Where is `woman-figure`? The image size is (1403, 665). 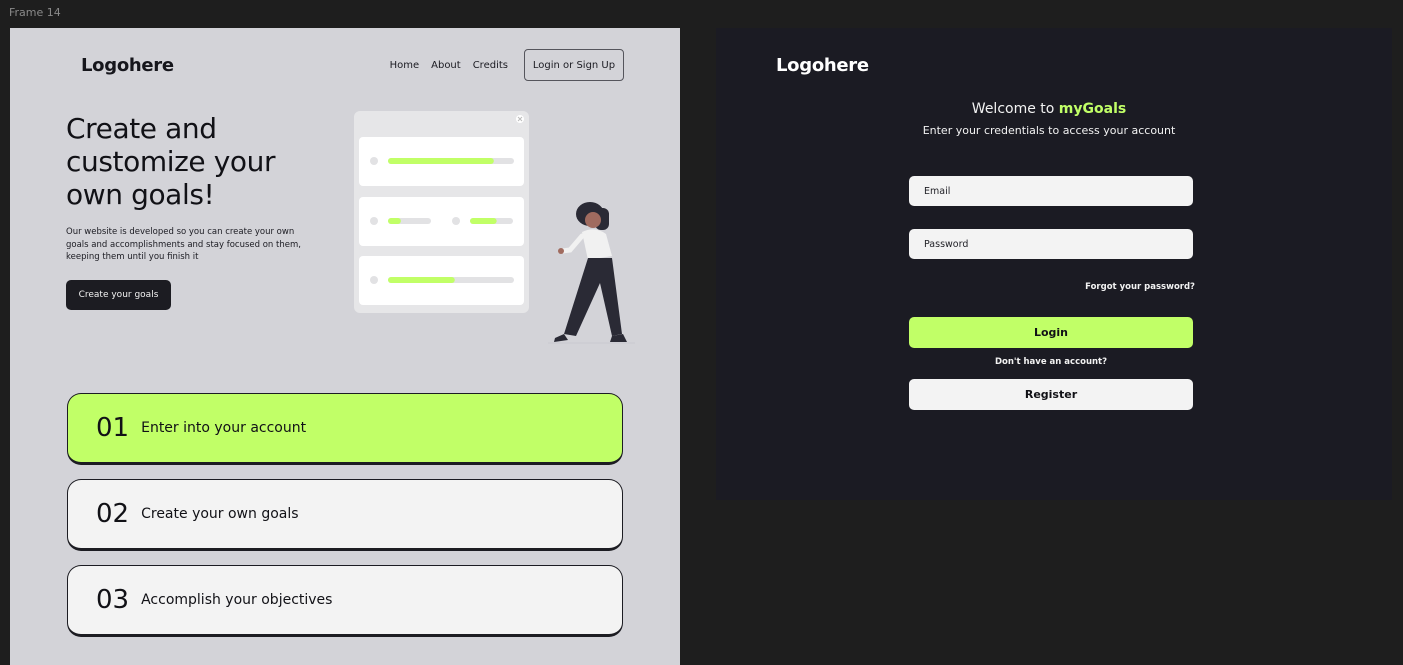
woman-figure is located at coordinates (591, 273).